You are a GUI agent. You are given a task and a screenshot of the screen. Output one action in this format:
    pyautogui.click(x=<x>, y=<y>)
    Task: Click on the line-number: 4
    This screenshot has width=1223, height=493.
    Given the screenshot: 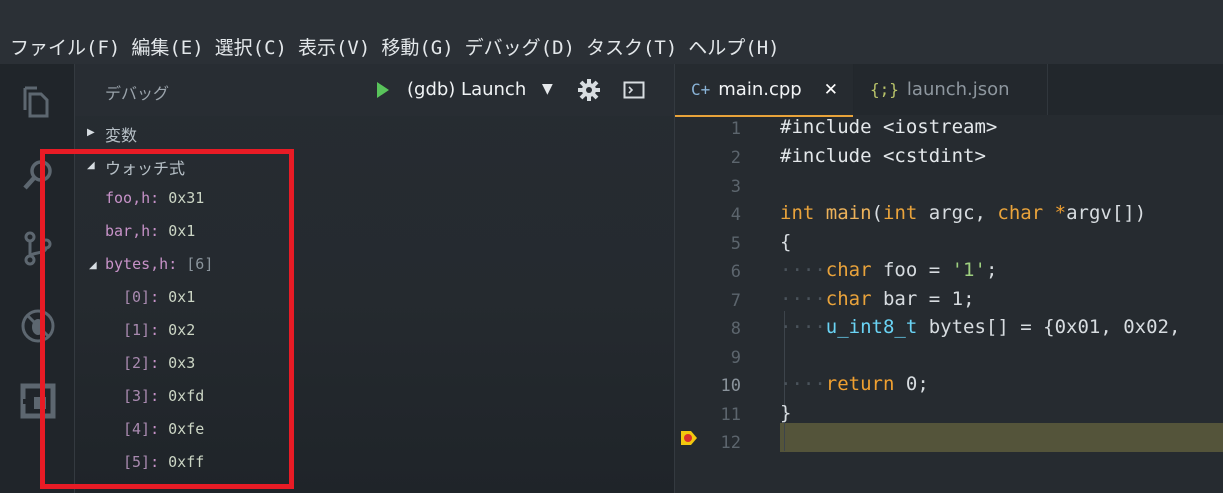 What is the action you would take?
    pyautogui.click(x=735, y=215)
    